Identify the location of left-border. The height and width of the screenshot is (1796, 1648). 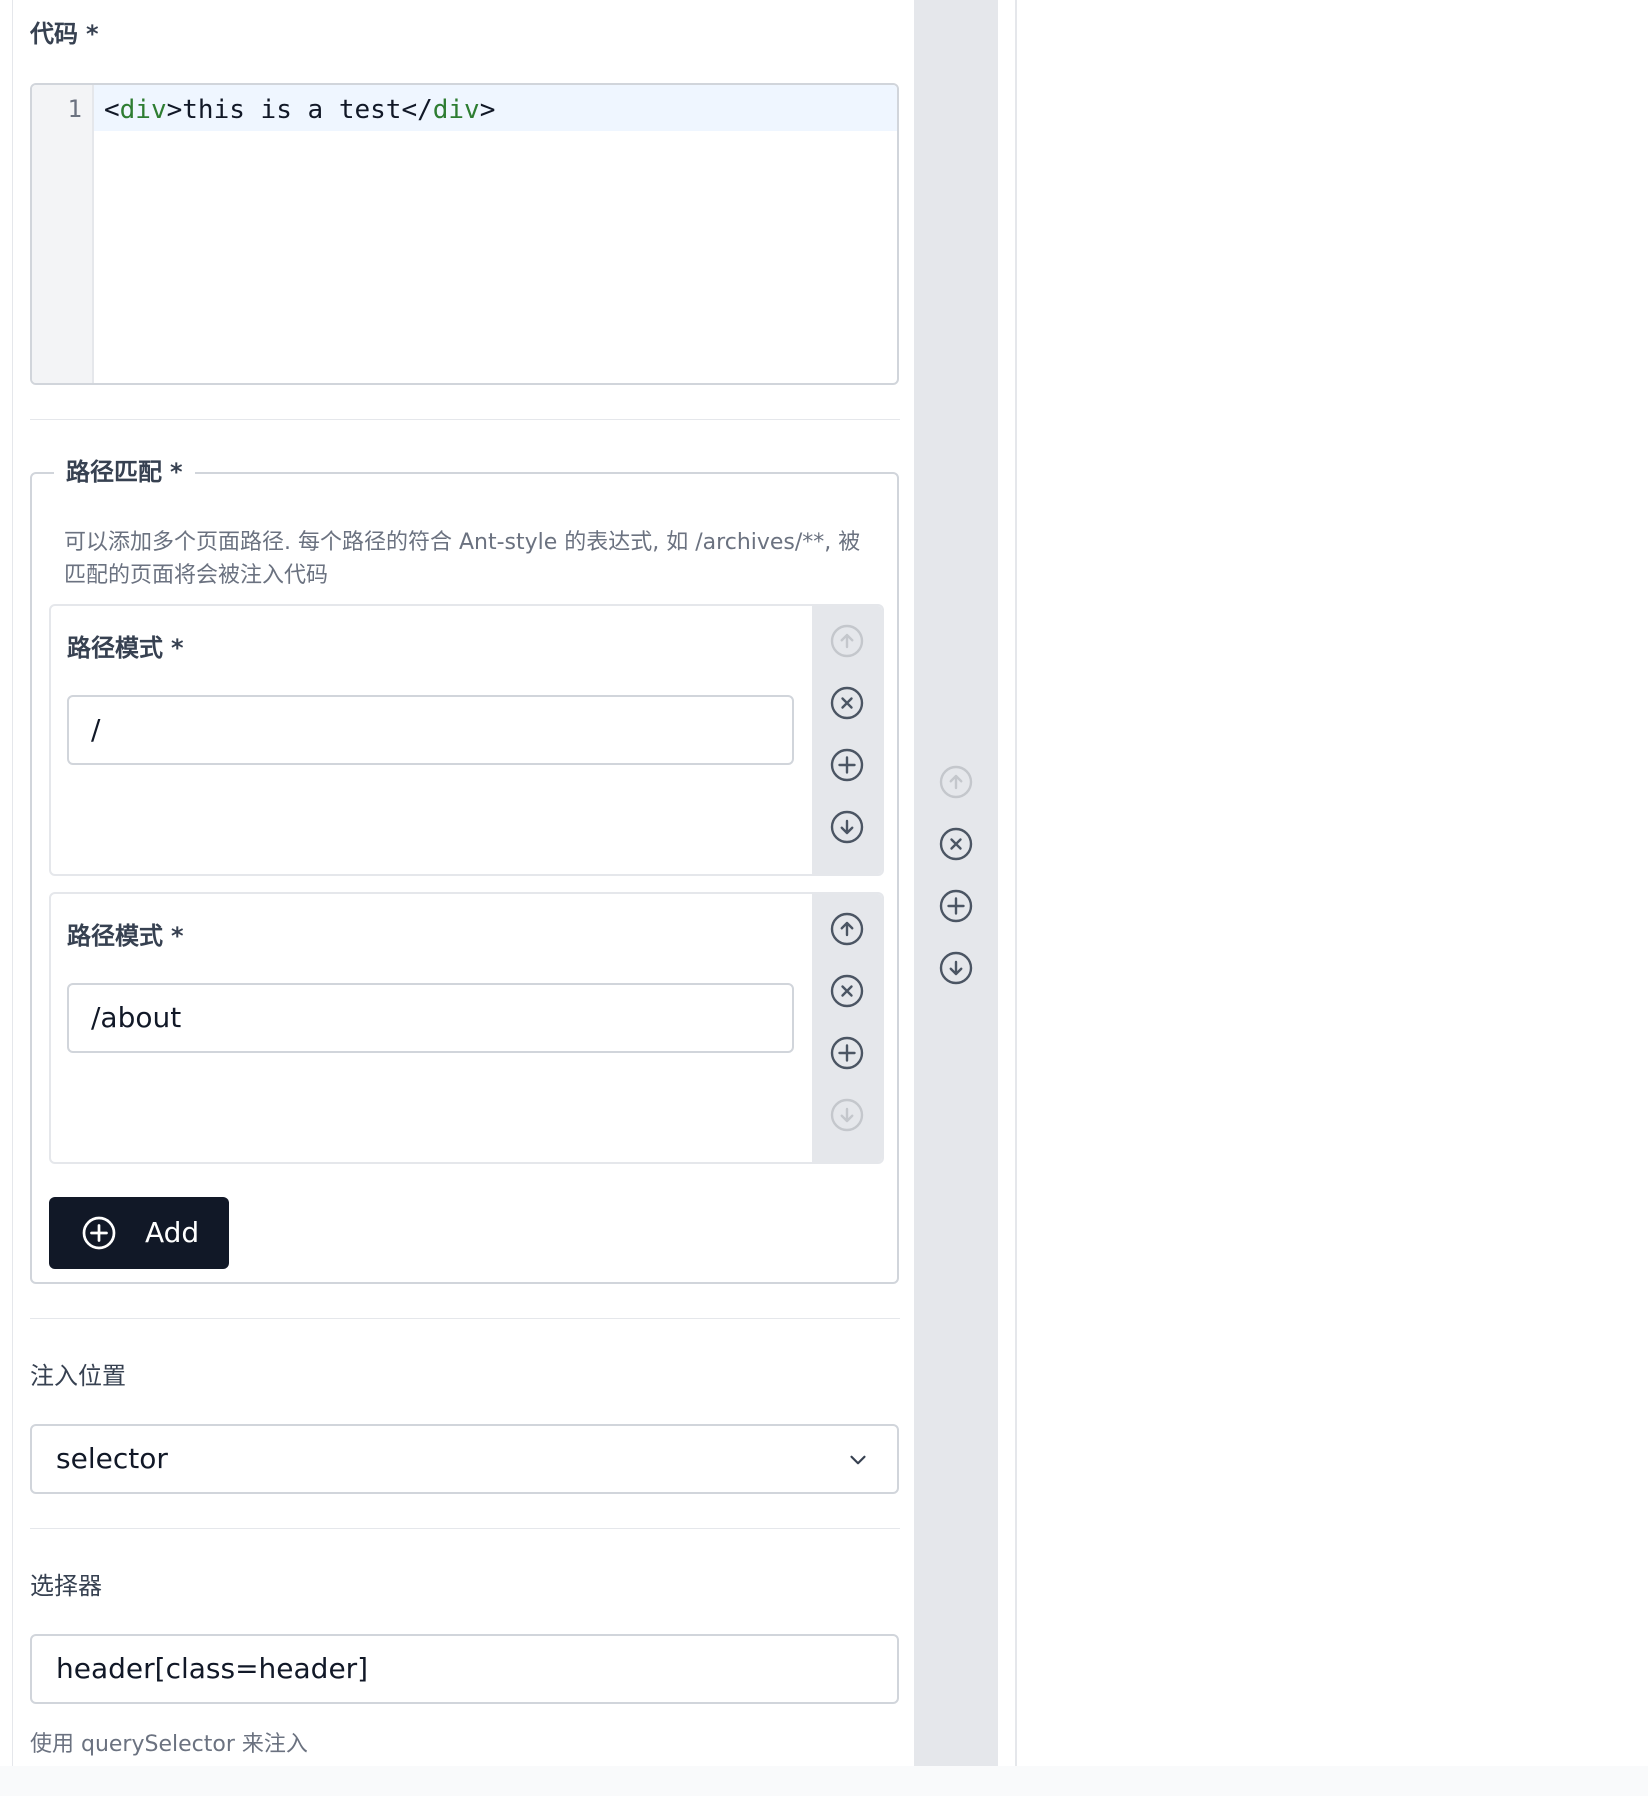
(12, 898).